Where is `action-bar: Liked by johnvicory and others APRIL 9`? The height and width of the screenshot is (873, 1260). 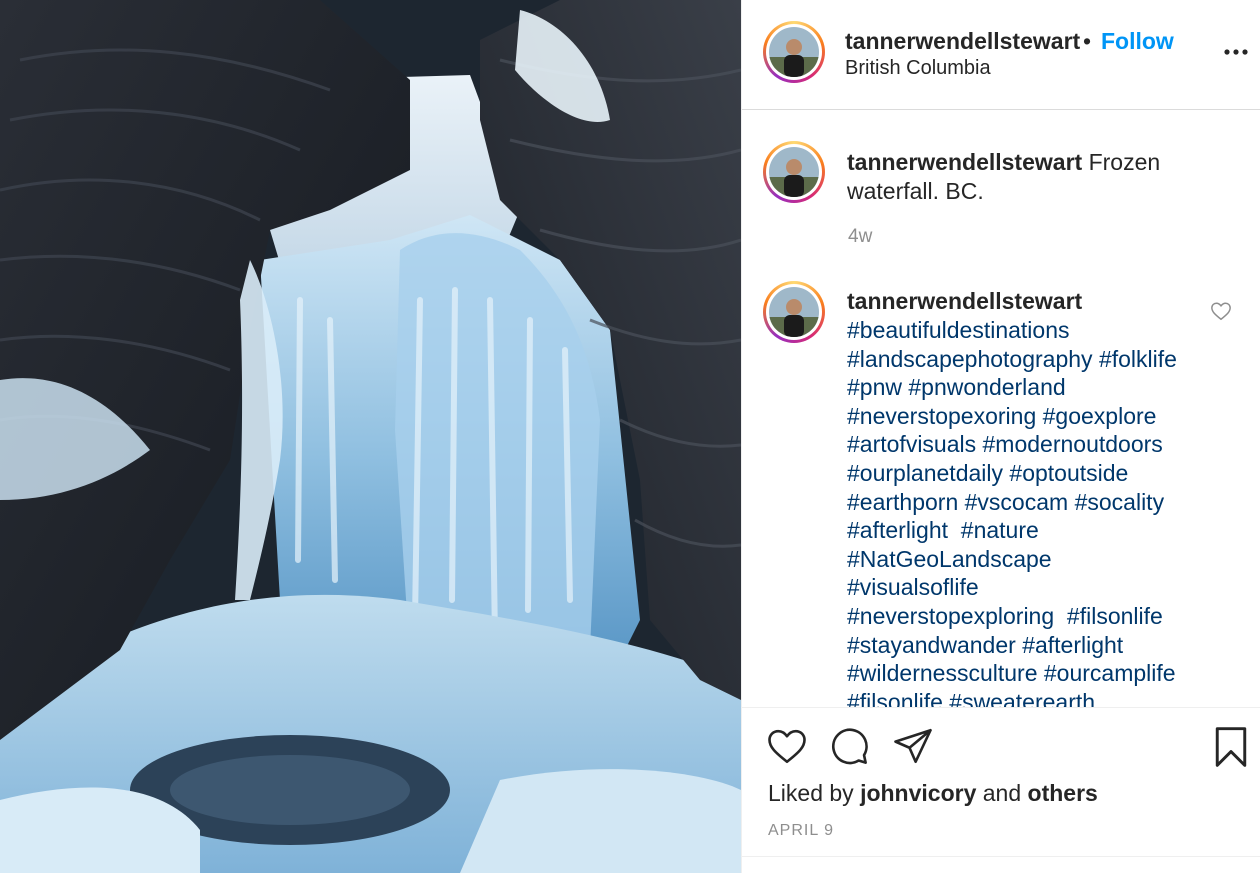 action-bar: Liked by johnvicory and others APRIL 9 is located at coordinates (1001, 790).